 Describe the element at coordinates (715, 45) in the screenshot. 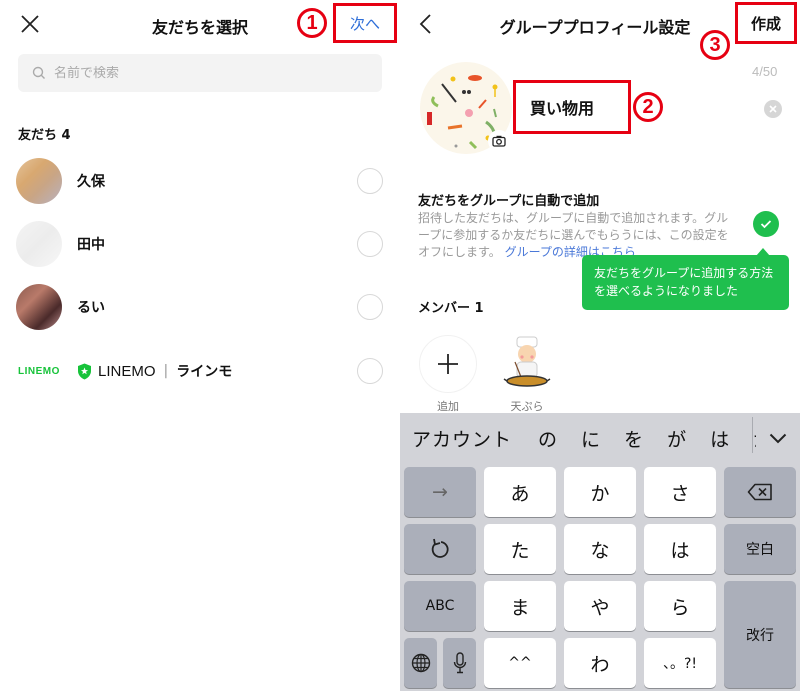

I see `annotation-badge-3: 3` at that location.